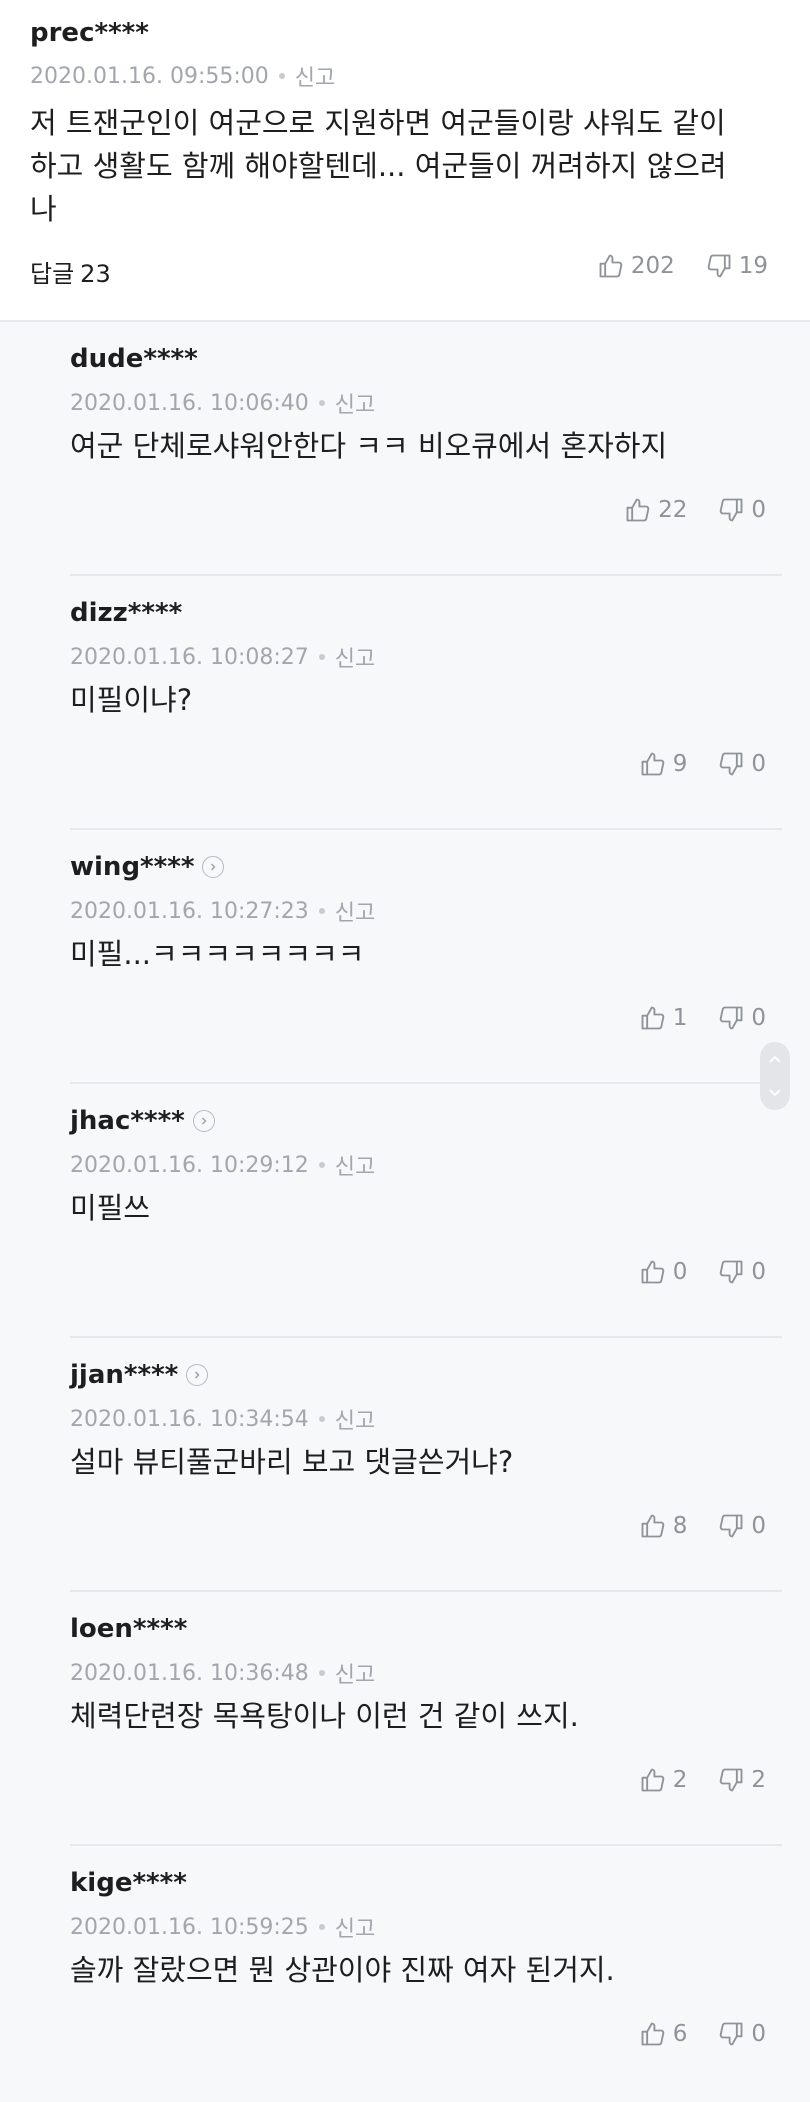 The image size is (810, 2102). What do you see at coordinates (695, 510) in the screenshot?
I see `vote-actions: 22 0` at bounding box center [695, 510].